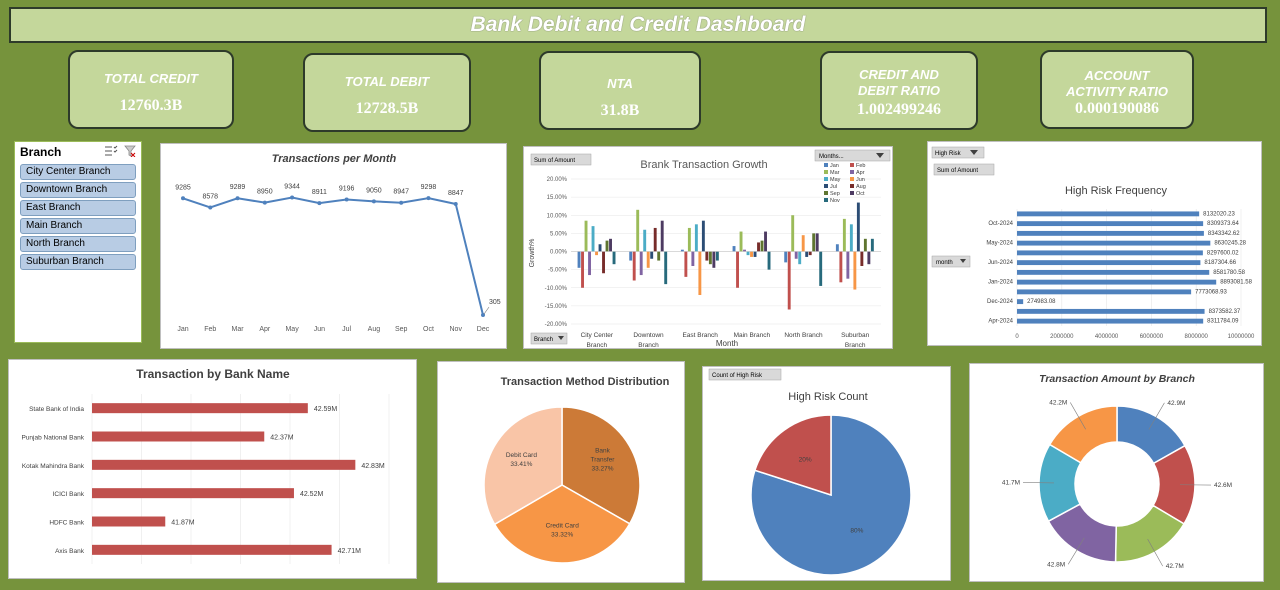 The height and width of the screenshot is (590, 1280). What do you see at coordinates (1001, 263) in the screenshot?
I see `y-tick-label: Jun-2024` at bounding box center [1001, 263].